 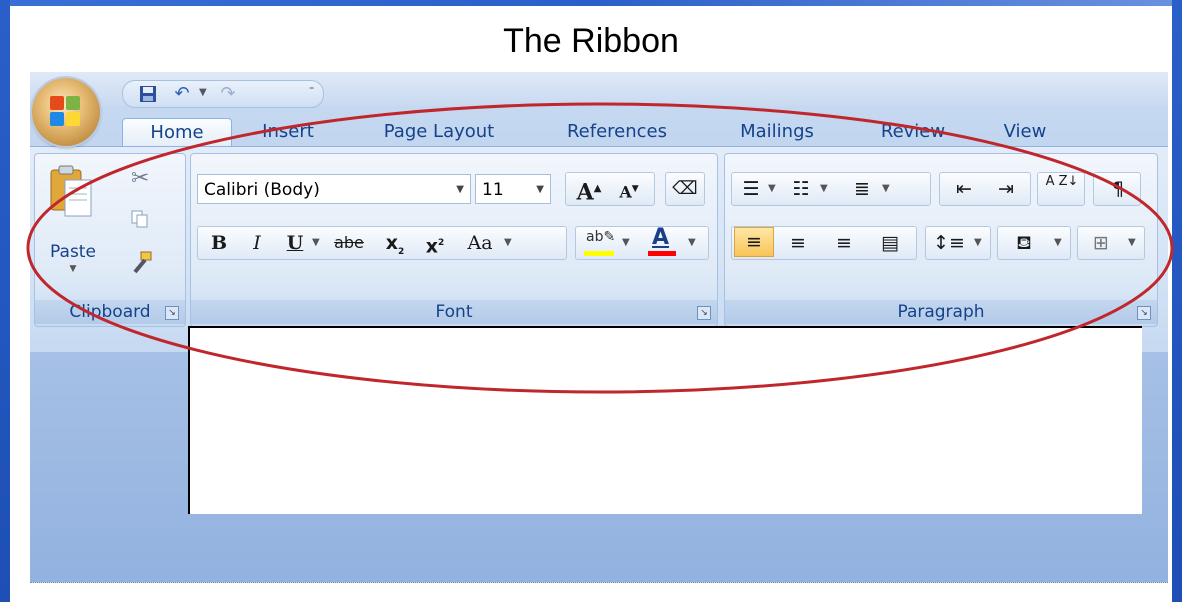 I want to click on font-name-value: Calibri (Body), so click(x=262, y=190).